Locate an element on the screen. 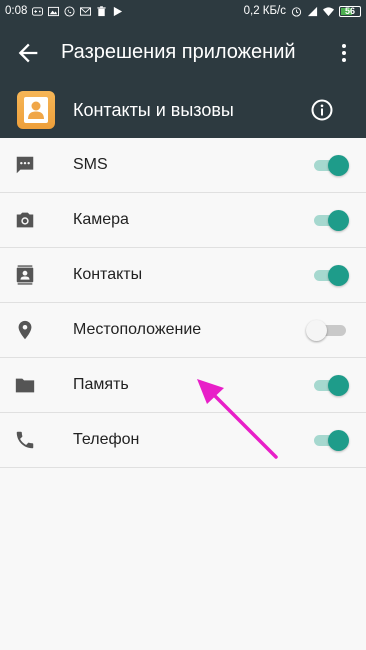 The width and height of the screenshot is (366, 650). arrow-left-icon is located at coordinates (28, 53).